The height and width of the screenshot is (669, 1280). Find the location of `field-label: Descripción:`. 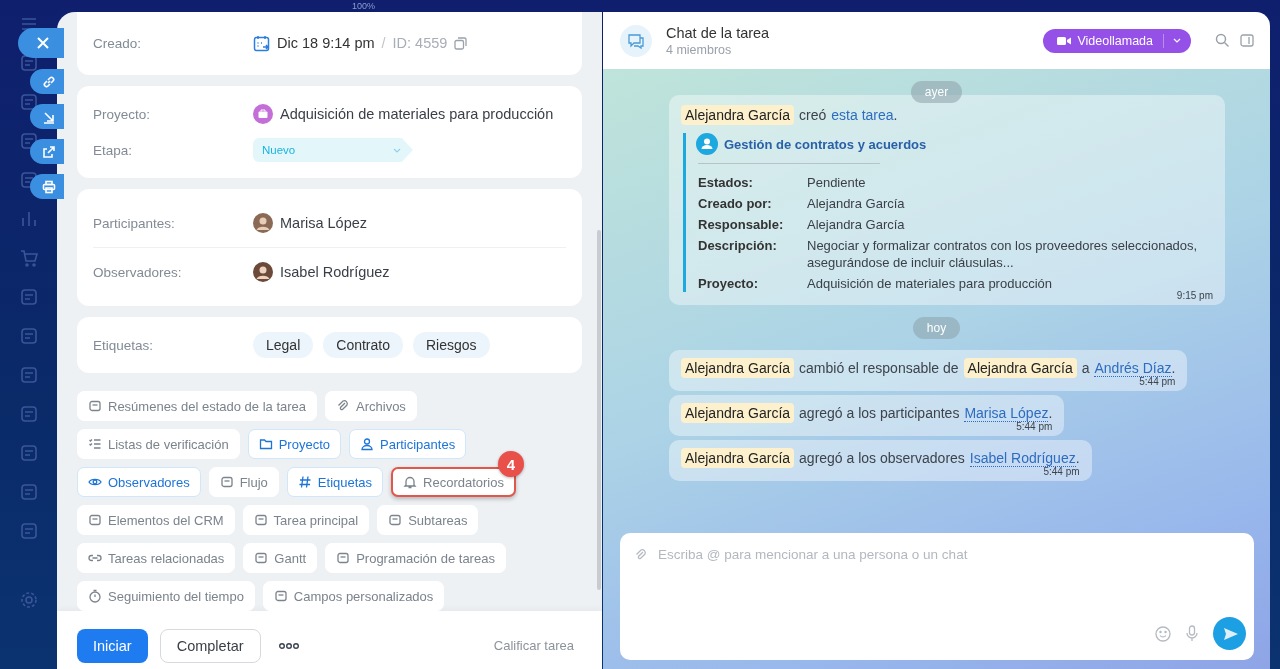

field-label: Descripción: is located at coordinates (738, 246).